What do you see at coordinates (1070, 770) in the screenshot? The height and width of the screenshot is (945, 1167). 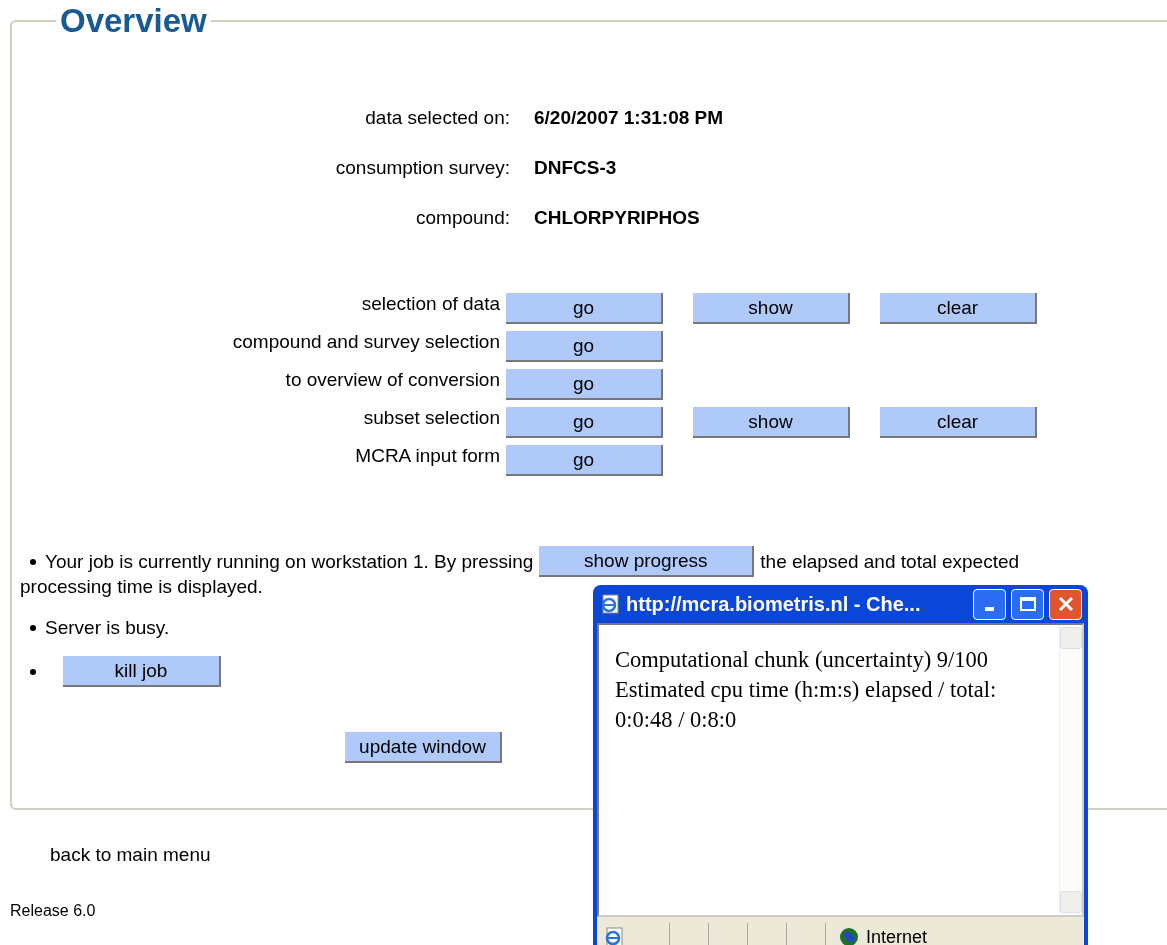 I see `scrollbar` at bounding box center [1070, 770].